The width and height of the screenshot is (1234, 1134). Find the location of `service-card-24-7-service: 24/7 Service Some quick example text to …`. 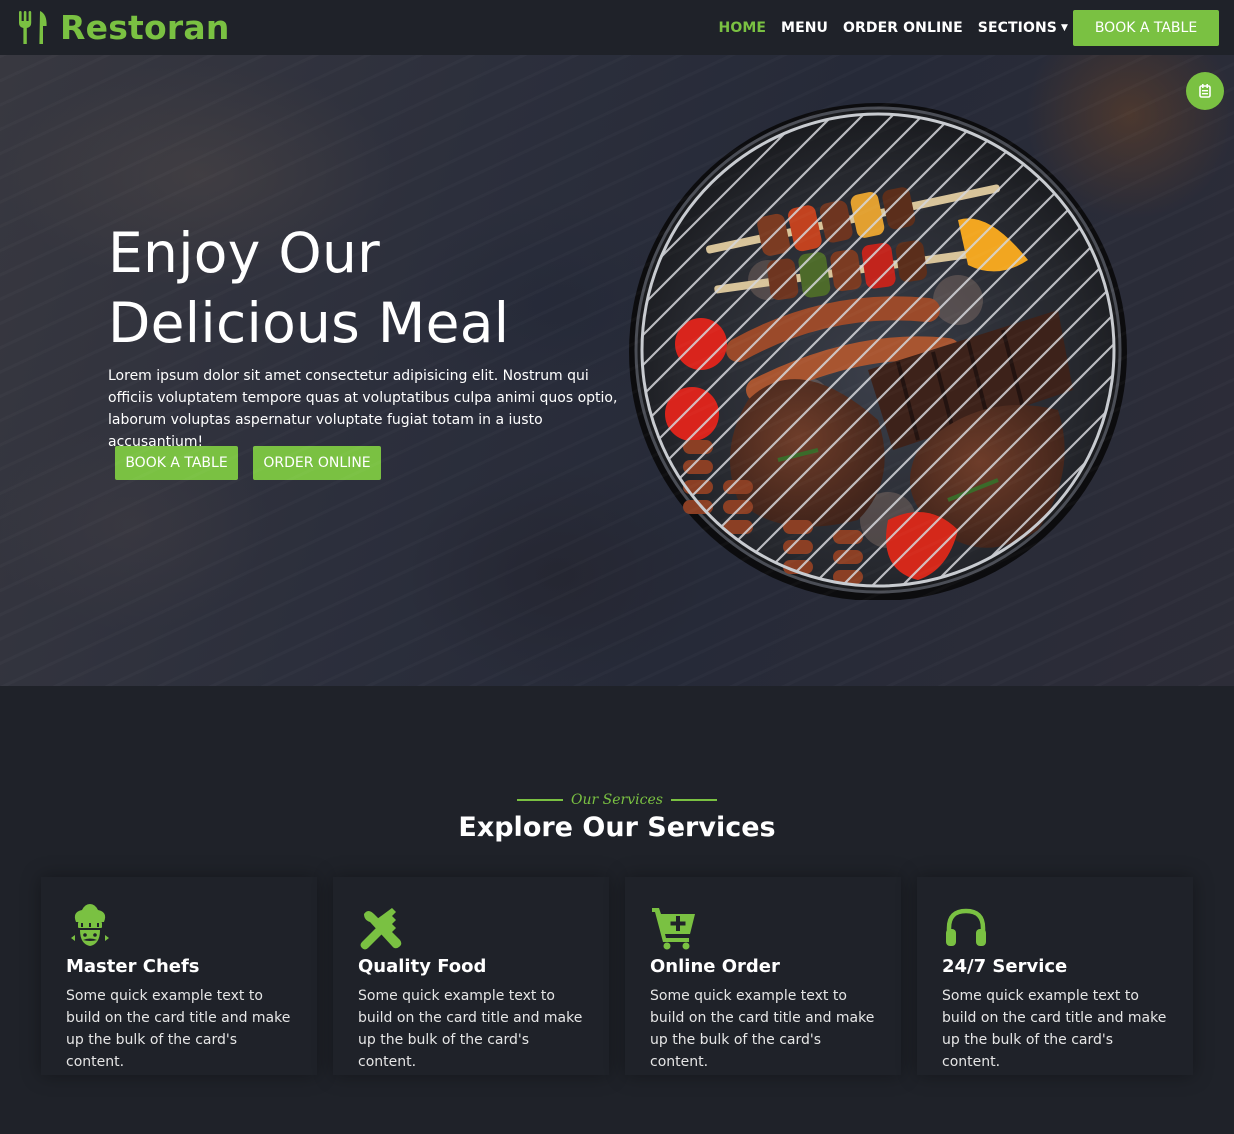

service-card-24-7-service: 24/7 Service Some quick example text to … is located at coordinates (1055, 976).